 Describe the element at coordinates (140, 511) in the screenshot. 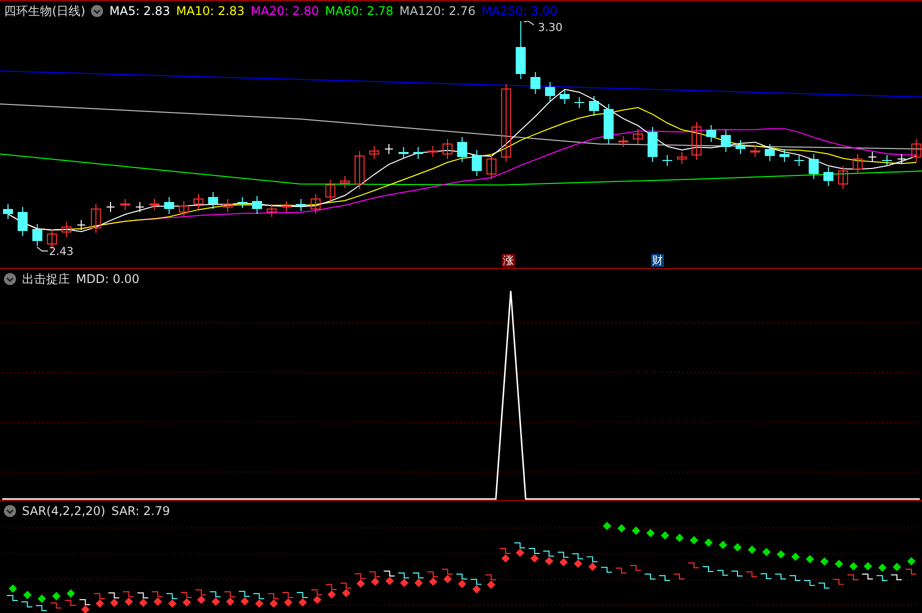

I see `indicator-reading: SAR: 2.79` at that location.